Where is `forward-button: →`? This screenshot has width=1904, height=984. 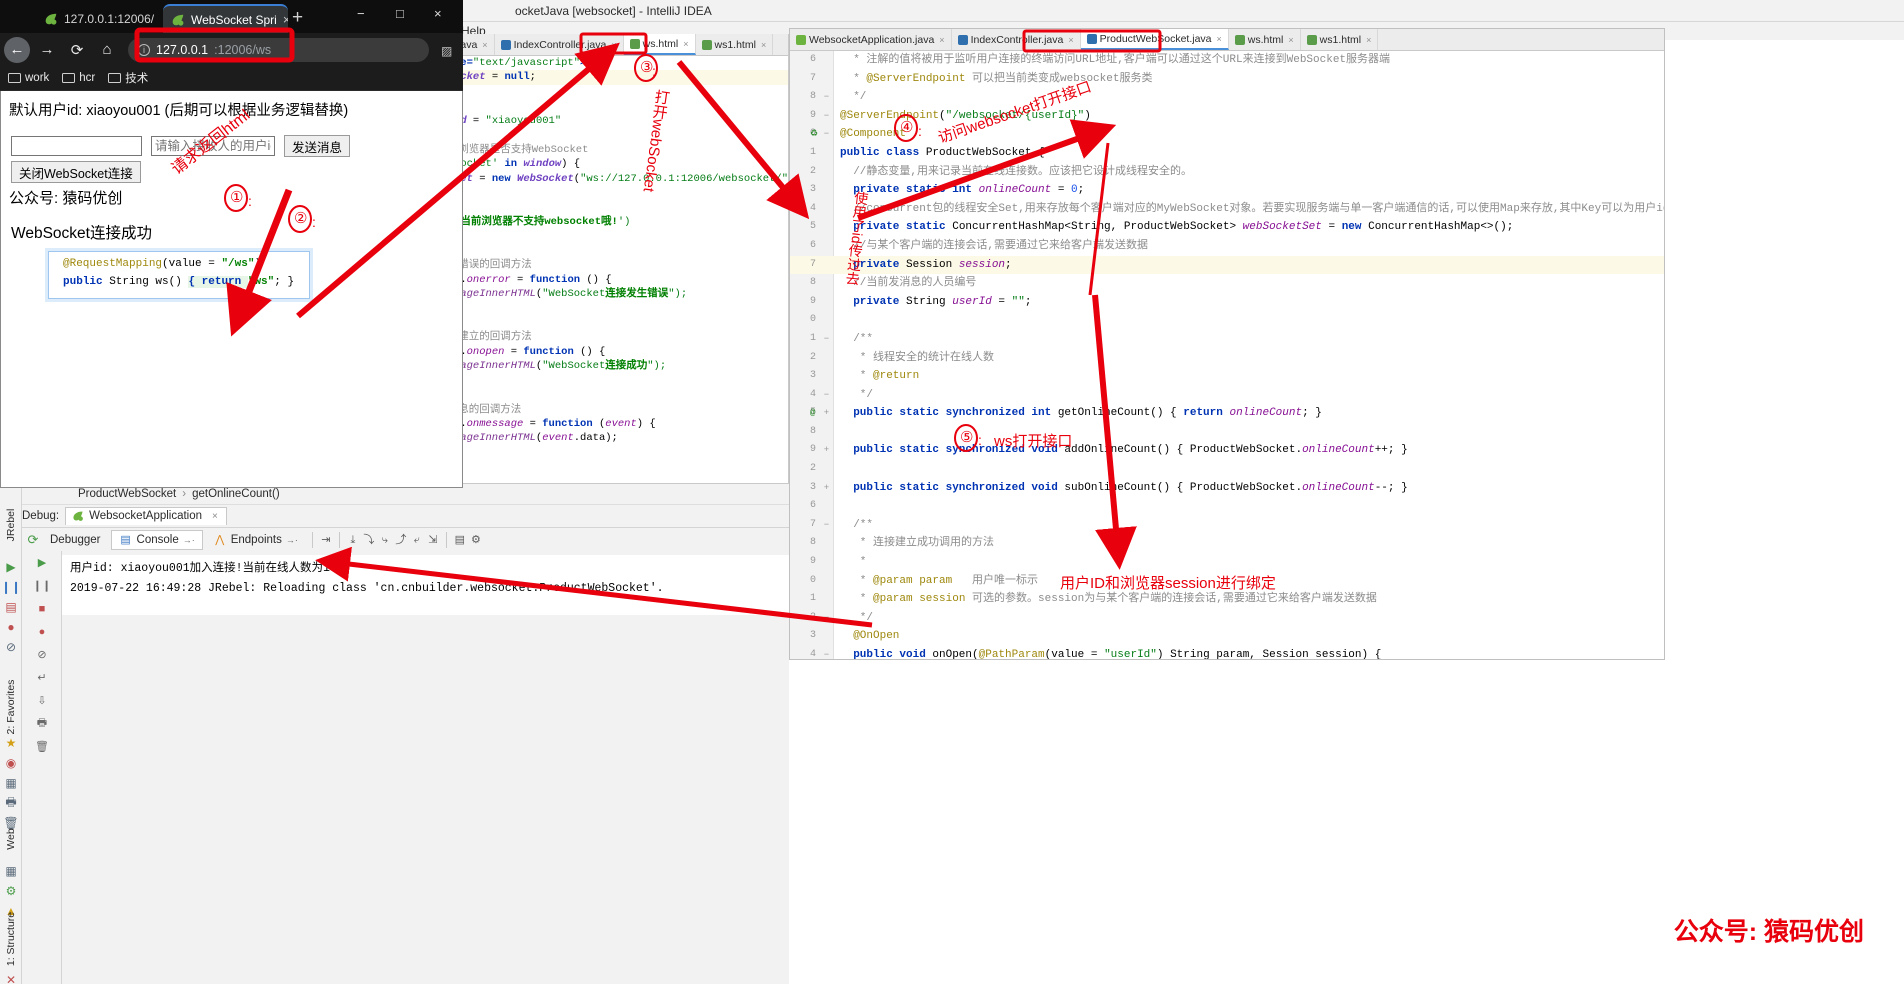 forward-button: → is located at coordinates (47, 50).